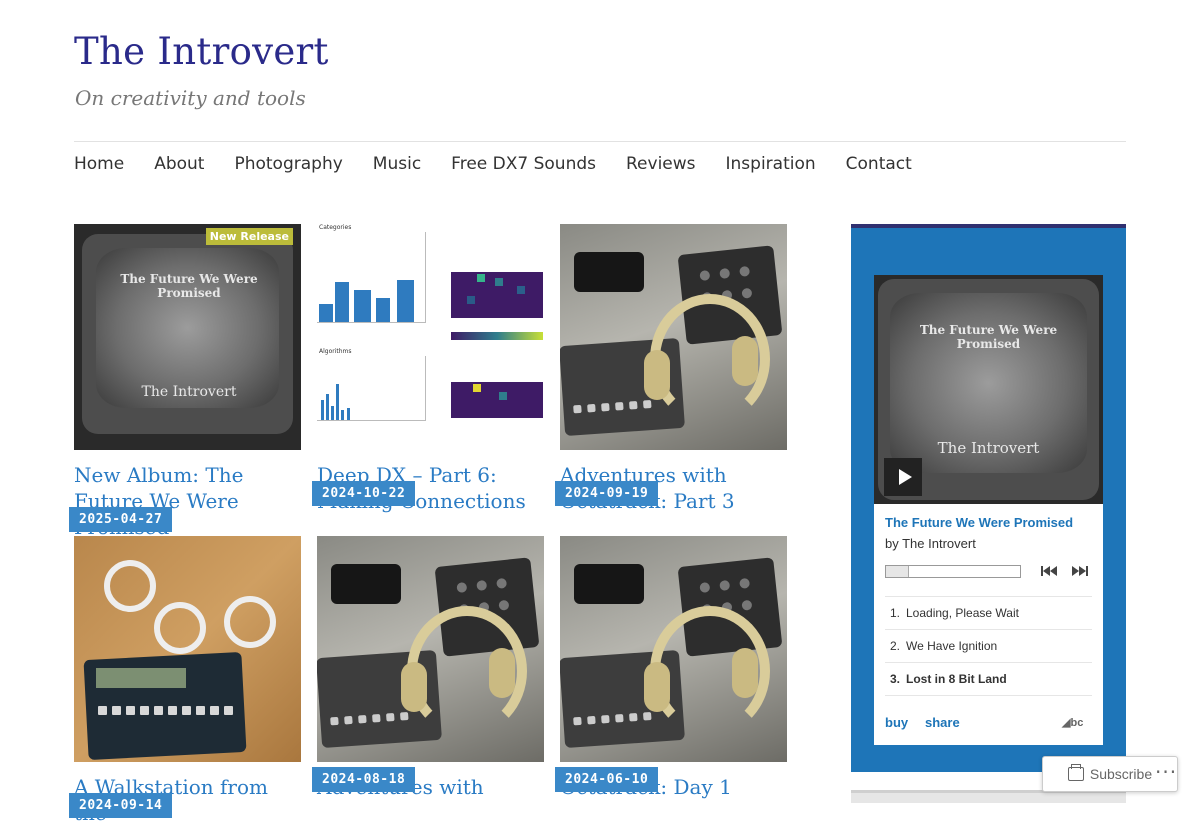  I want to click on nav-item-free-dx7-sounds: Free DX7 Sounds, so click(523, 164).